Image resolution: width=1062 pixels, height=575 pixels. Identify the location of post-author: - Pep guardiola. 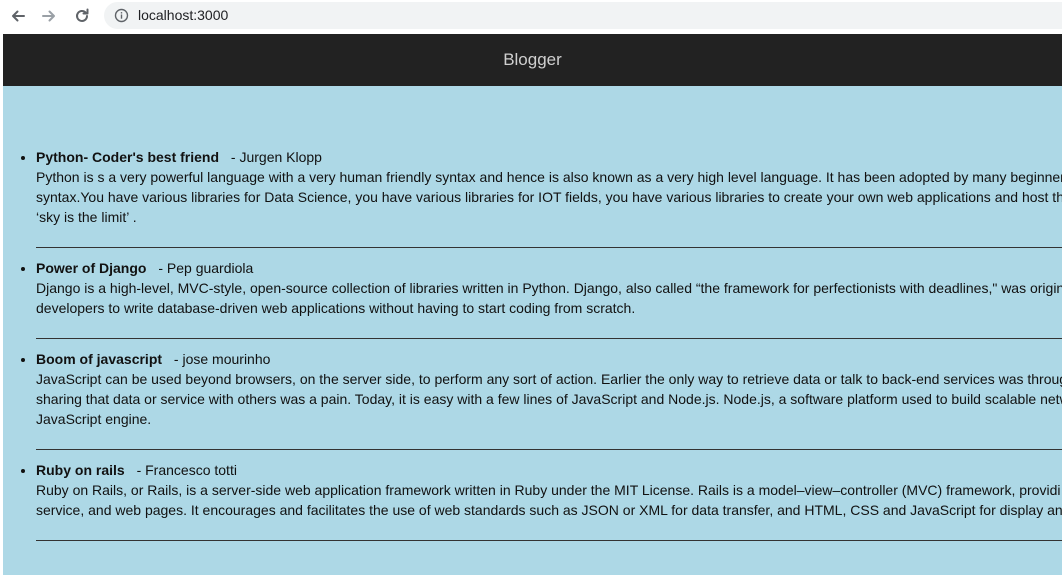
(206, 268).